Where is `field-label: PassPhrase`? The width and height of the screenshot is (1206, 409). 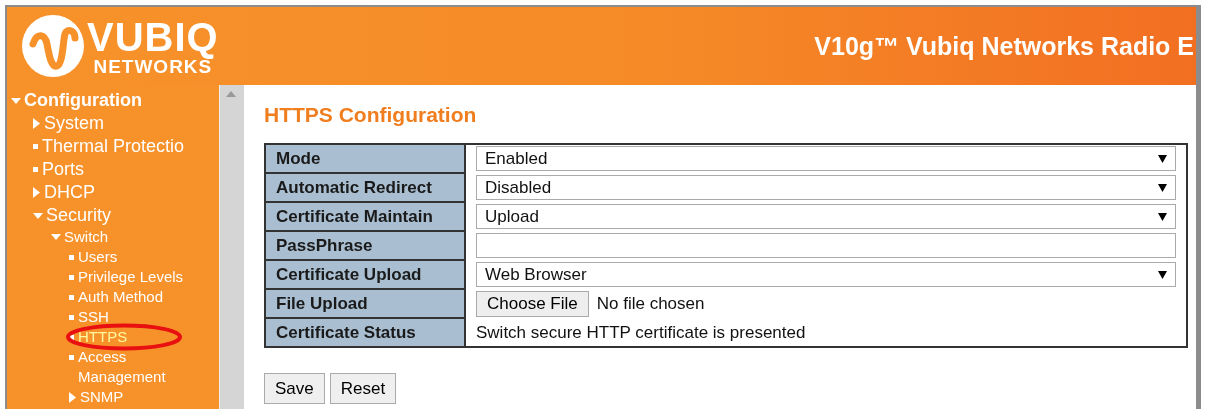
field-label: PassPhrase is located at coordinates (366, 246).